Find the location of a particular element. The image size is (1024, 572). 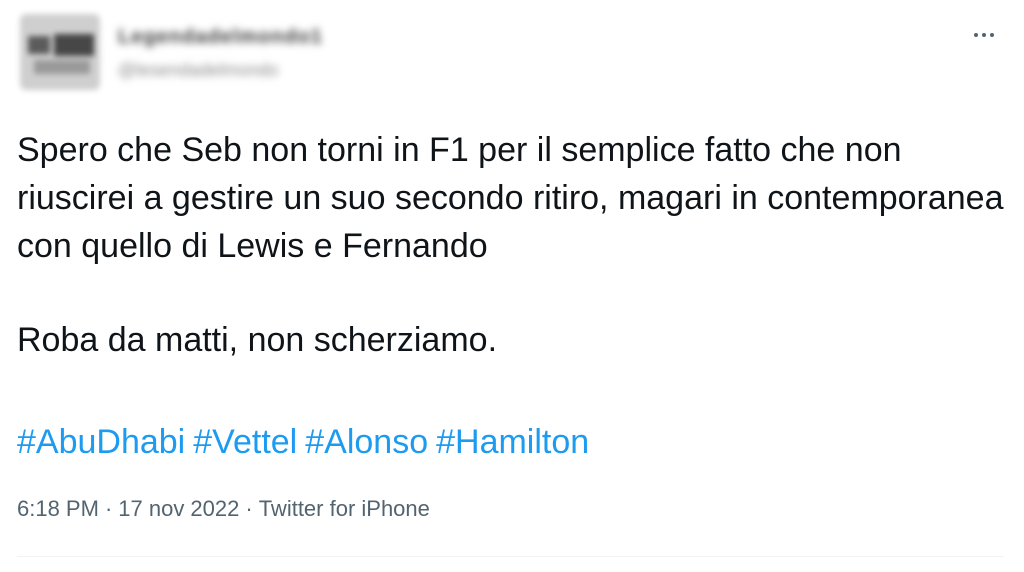

hashtag-link: #Vettel is located at coordinates (245, 442).